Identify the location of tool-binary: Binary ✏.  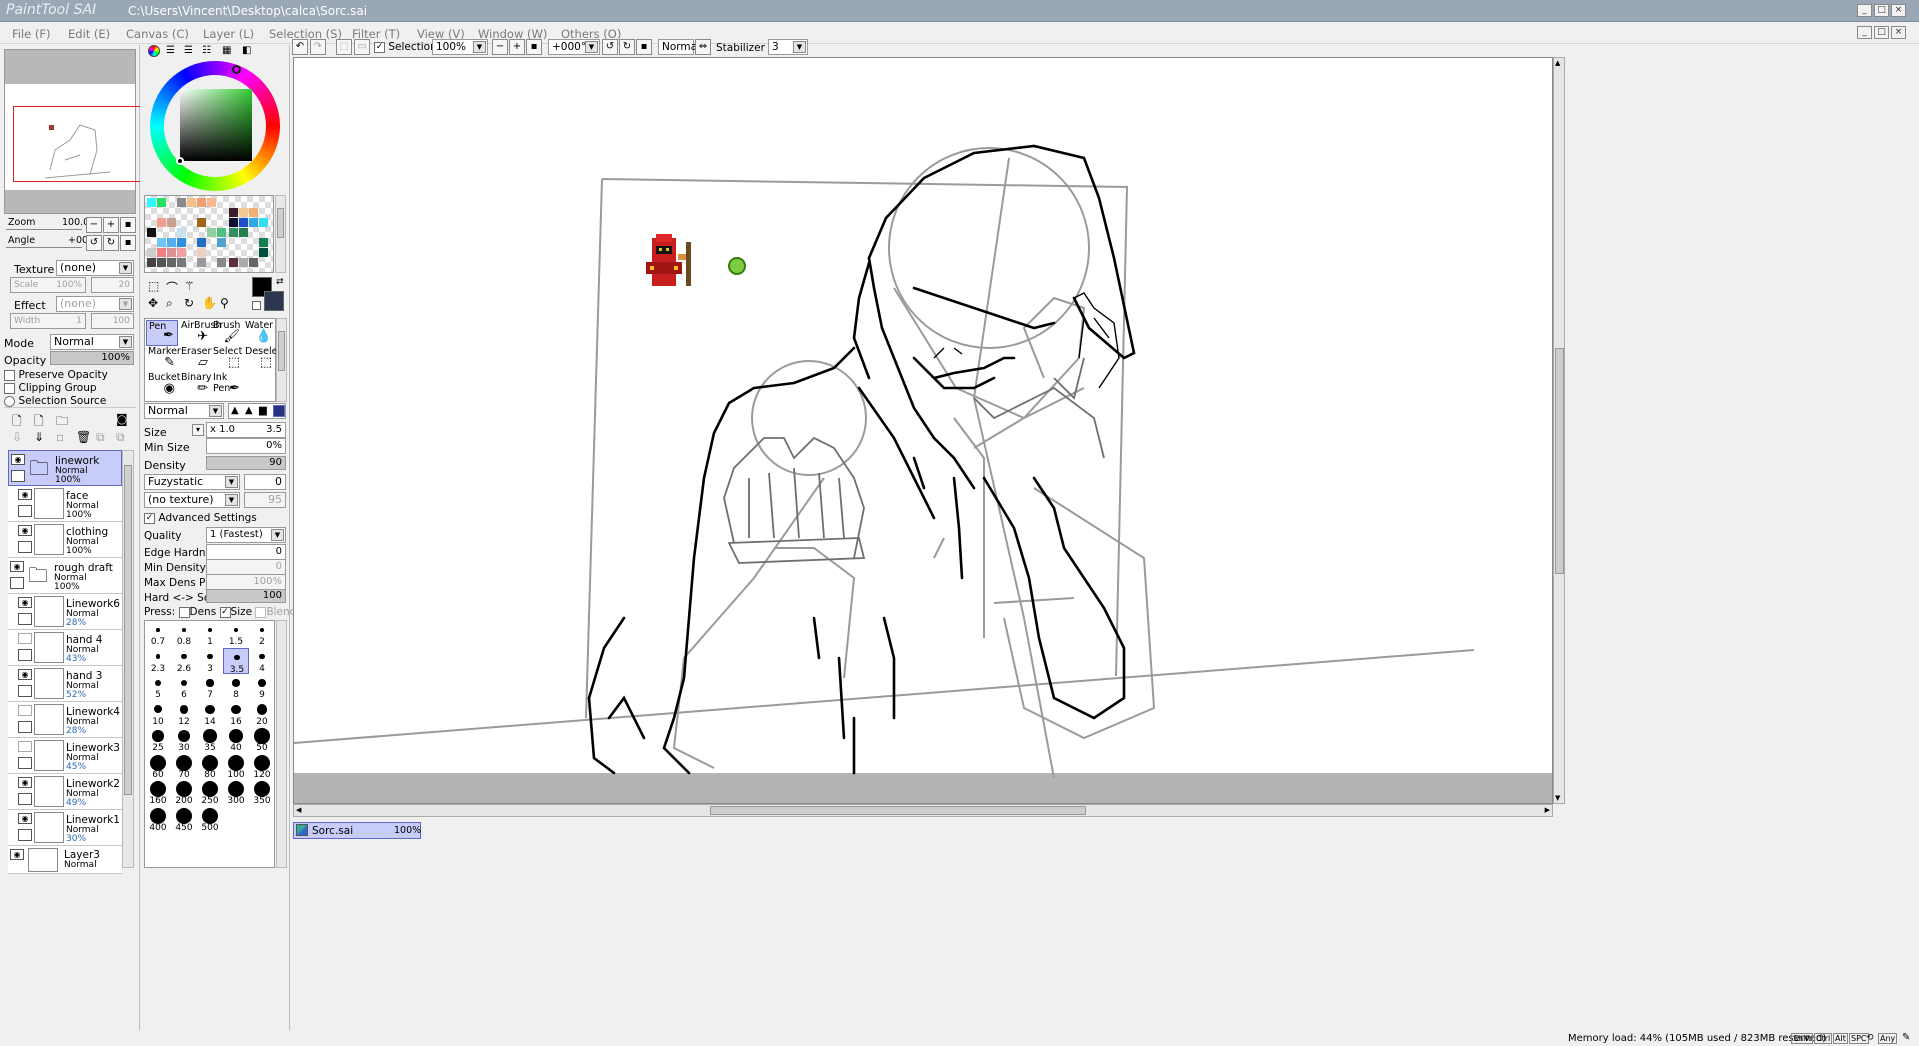
(195, 385).